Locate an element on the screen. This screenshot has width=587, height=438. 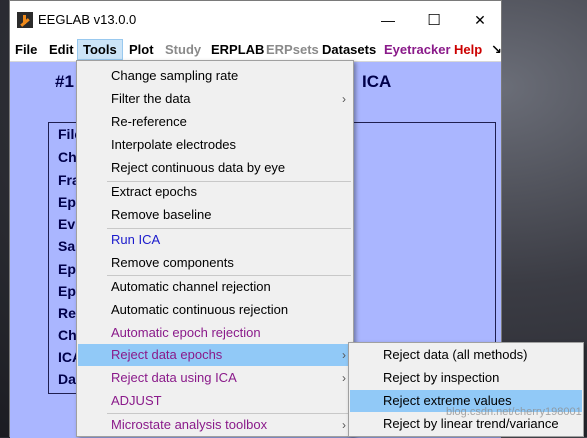
menu-help: Help is located at coordinates (468, 50).